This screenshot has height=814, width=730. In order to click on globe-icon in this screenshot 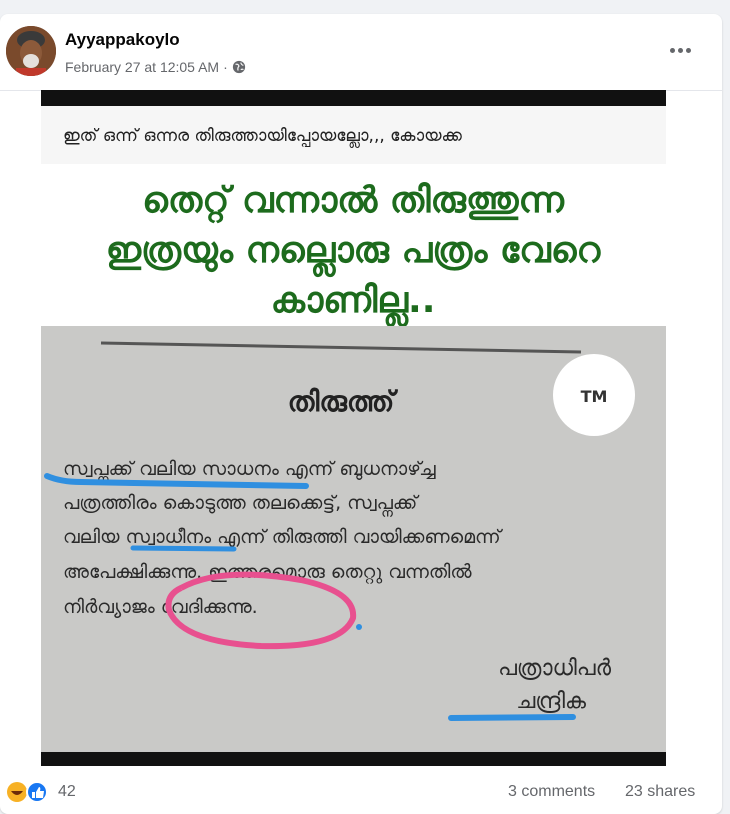, I will do `click(239, 67)`.